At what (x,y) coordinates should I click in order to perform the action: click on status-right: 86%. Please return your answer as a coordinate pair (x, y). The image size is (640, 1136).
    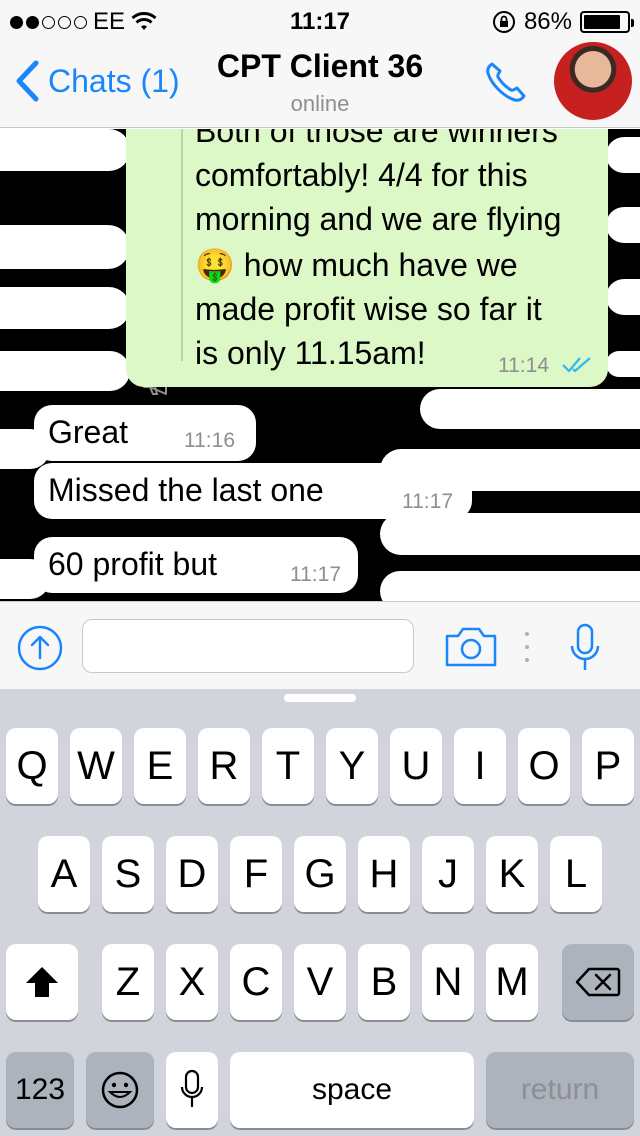
    Looking at the image, I should click on (563, 22).